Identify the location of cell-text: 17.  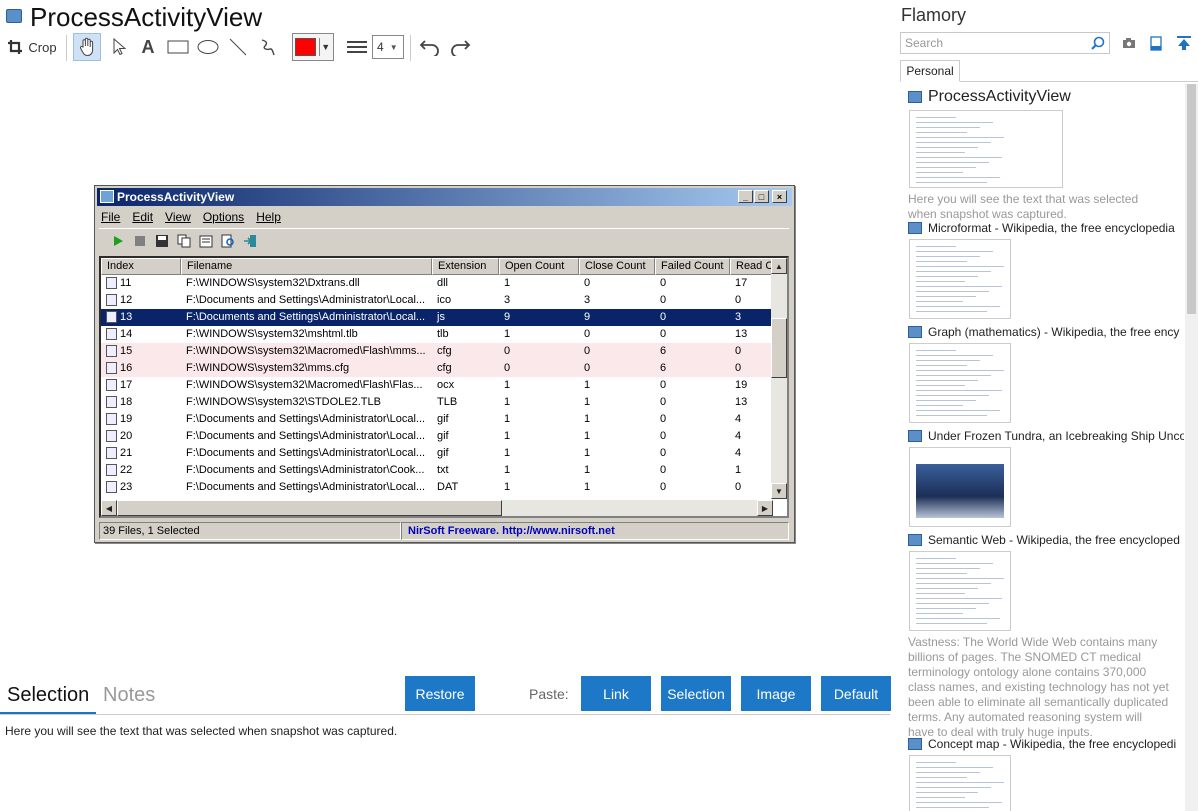
(126, 385).